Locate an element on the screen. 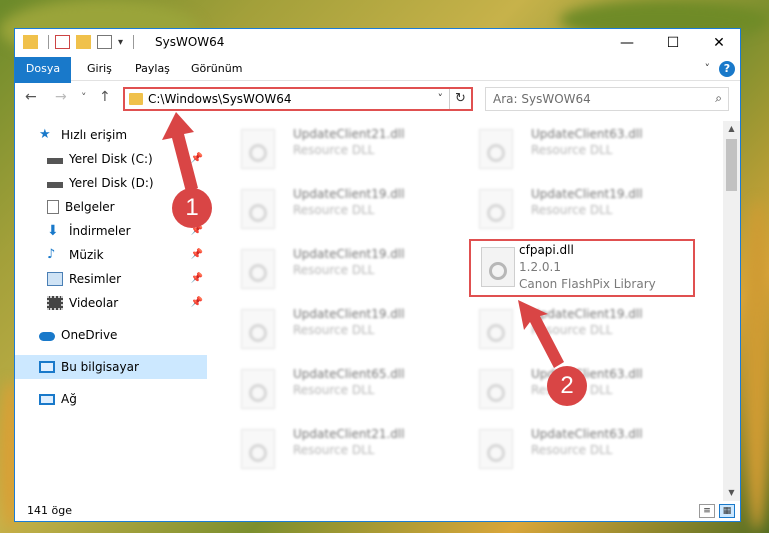 This screenshot has height=533, width=769. sidebar-item-label: Resimler is located at coordinates (95, 279).